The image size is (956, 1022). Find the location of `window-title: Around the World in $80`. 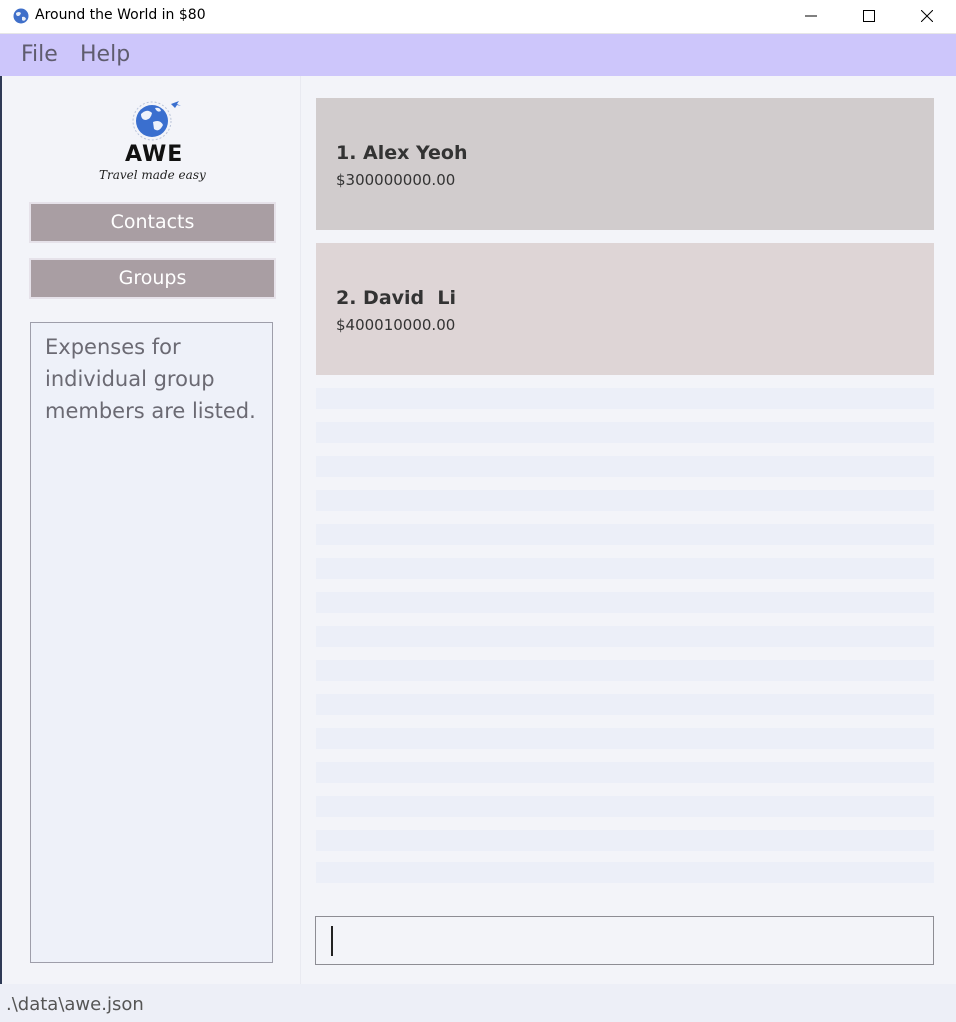

window-title: Around the World in $80 is located at coordinates (120, 15).